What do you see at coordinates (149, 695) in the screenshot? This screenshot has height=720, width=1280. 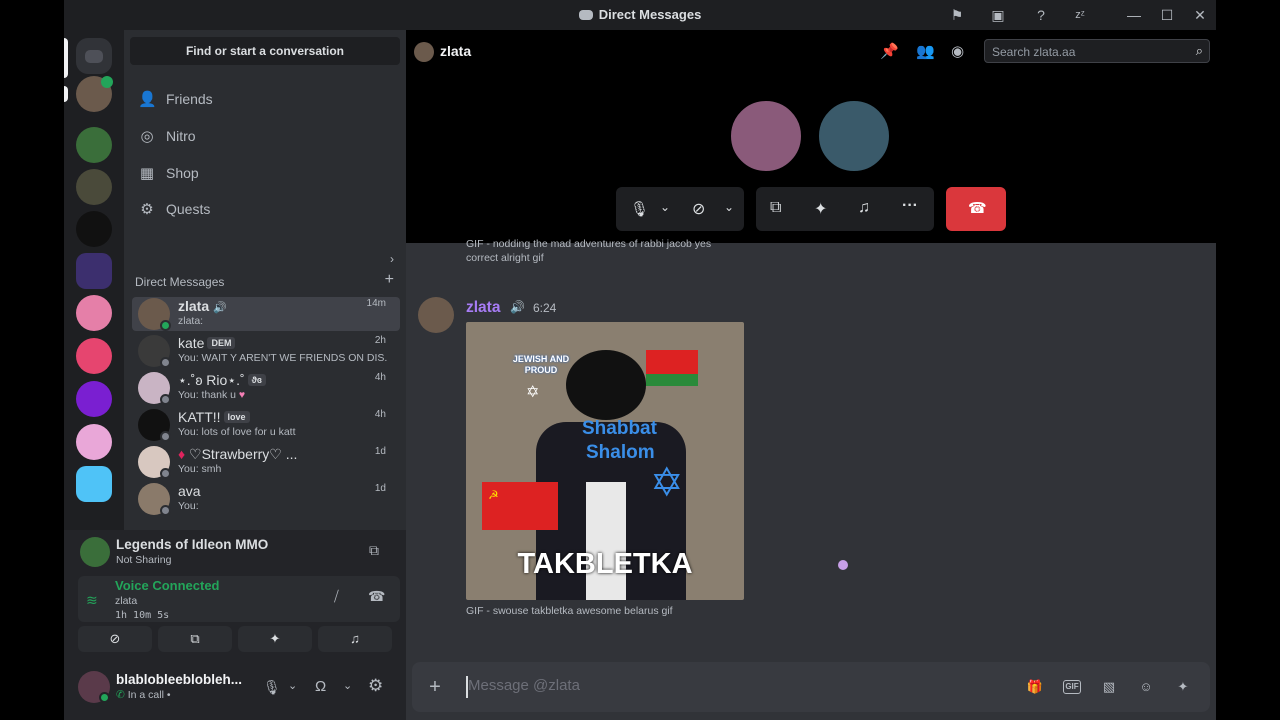 I see `user-status-text: In a call •` at bounding box center [149, 695].